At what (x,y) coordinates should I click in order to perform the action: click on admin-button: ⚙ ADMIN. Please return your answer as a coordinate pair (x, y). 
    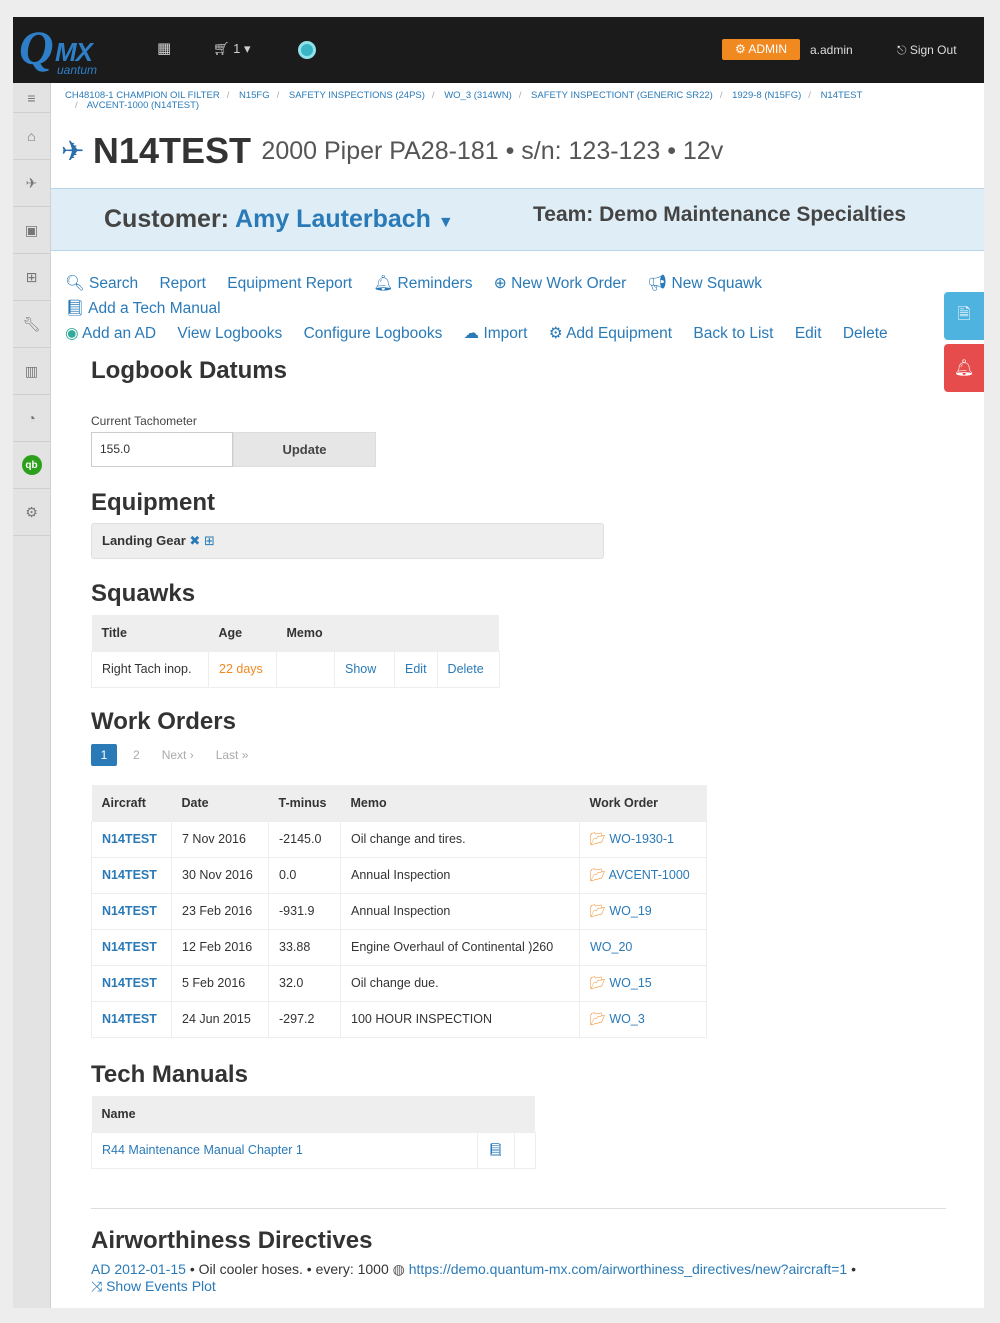
    Looking at the image, I should click on (761, 49).